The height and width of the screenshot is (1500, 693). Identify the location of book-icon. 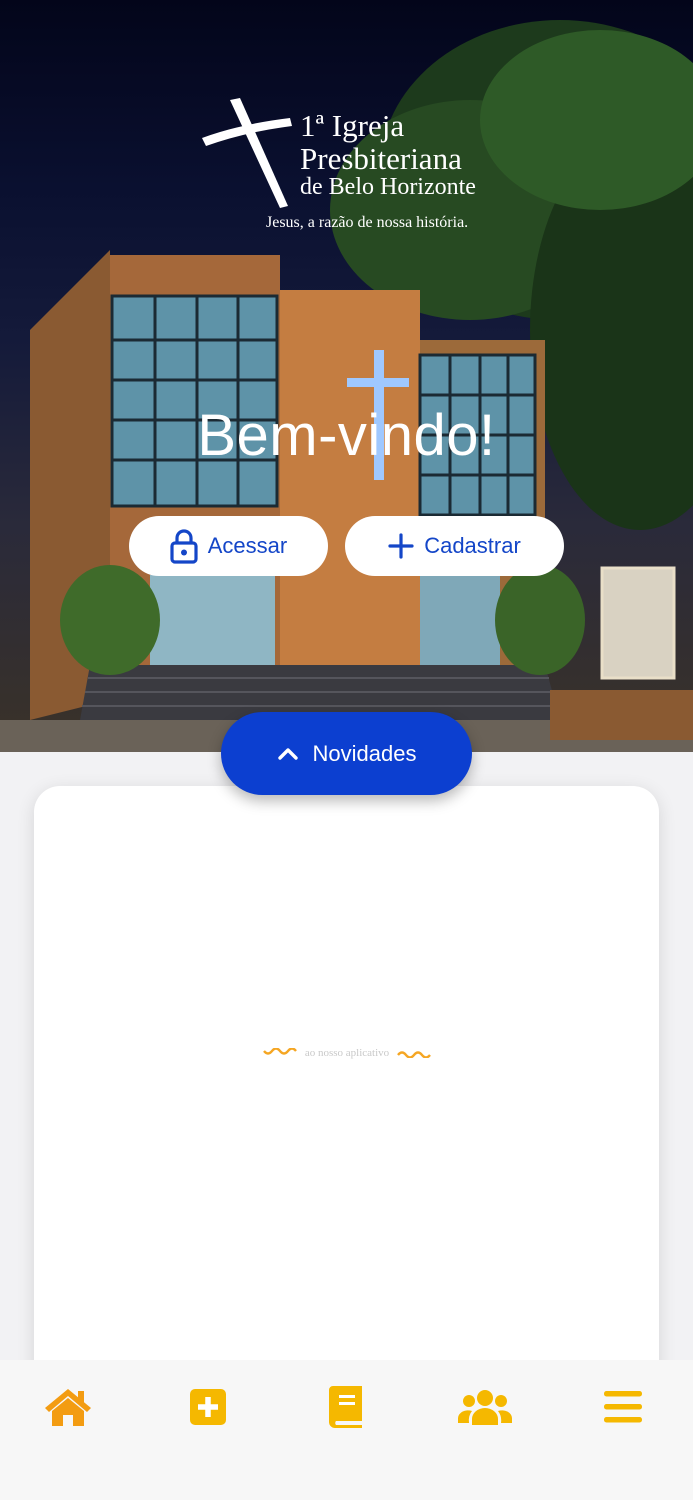
(345, 1407).